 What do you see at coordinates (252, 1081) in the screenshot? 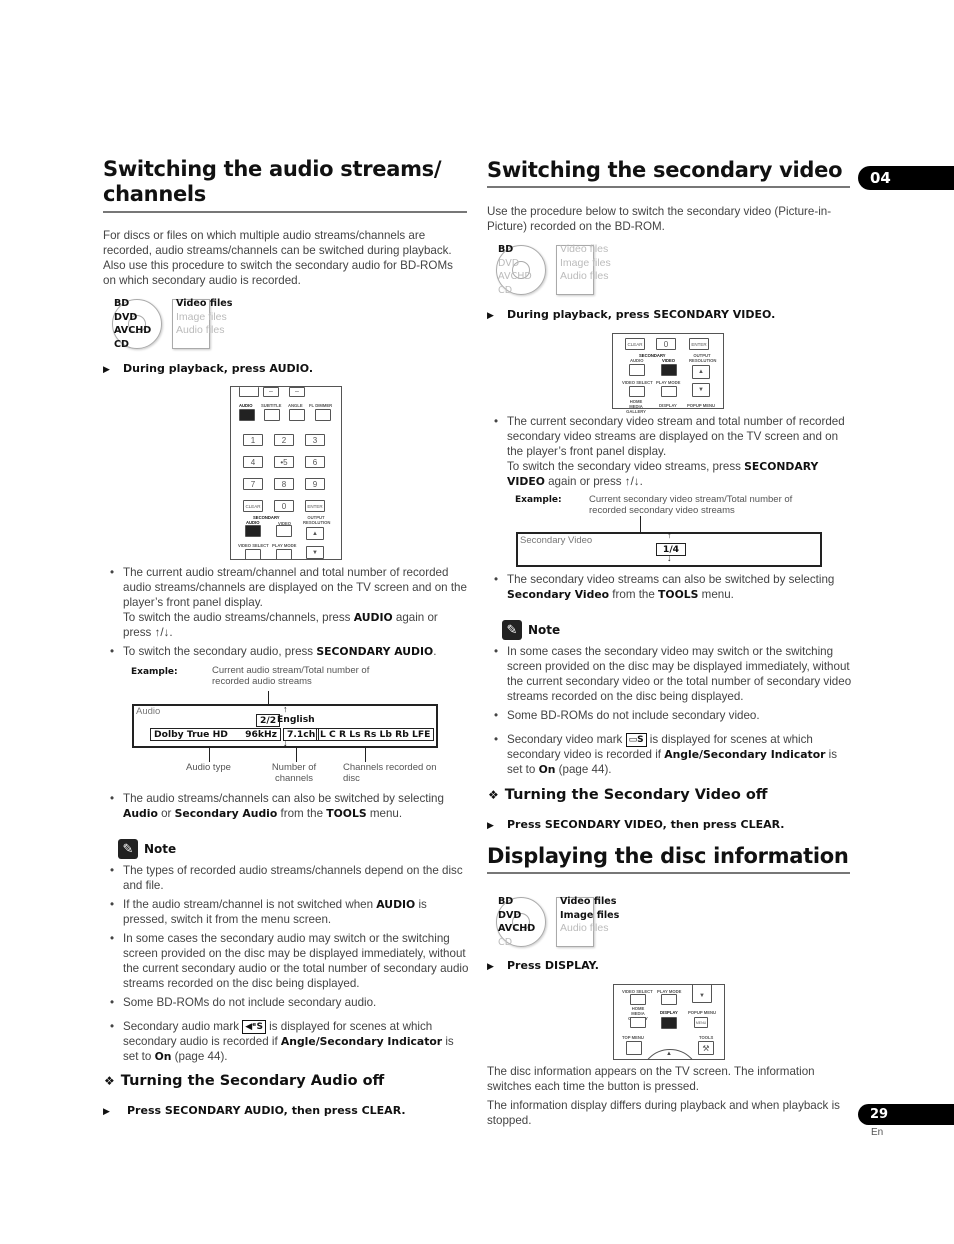
I see `subheading-text: Turning the Secondary Audio off` at bounding box center [252, 1081].